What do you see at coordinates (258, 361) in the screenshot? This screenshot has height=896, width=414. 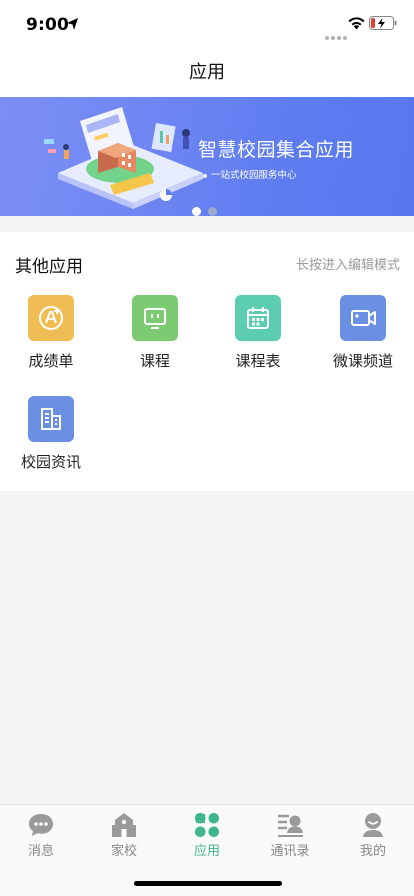 I see `app-label: 课程表` at bounding box center [258, 361].